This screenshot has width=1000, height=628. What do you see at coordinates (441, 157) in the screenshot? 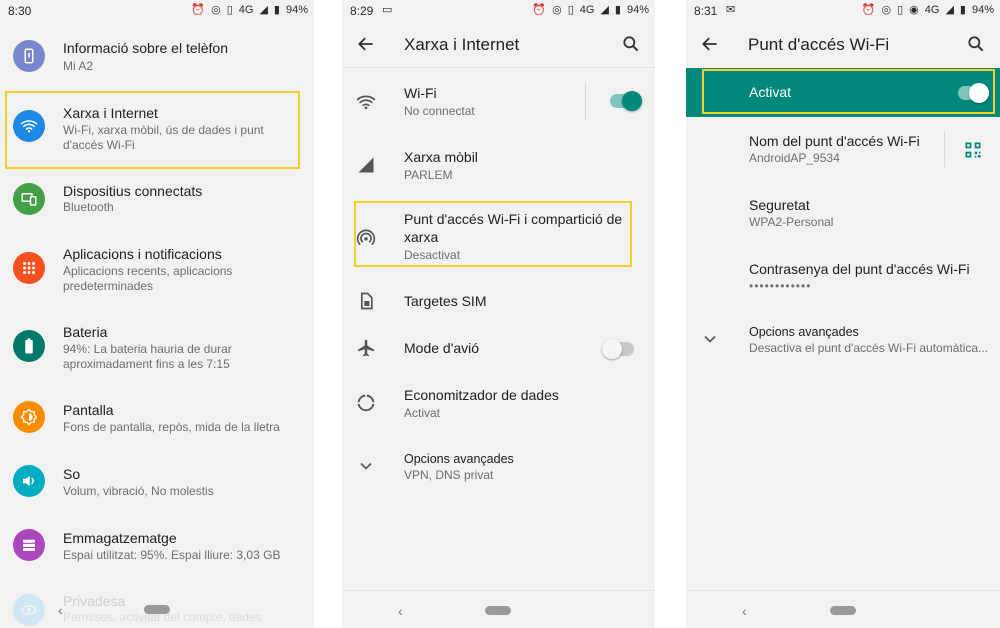
I see `mobile-network-title: Xarxa mòbil` at bounding box center [441, 157].